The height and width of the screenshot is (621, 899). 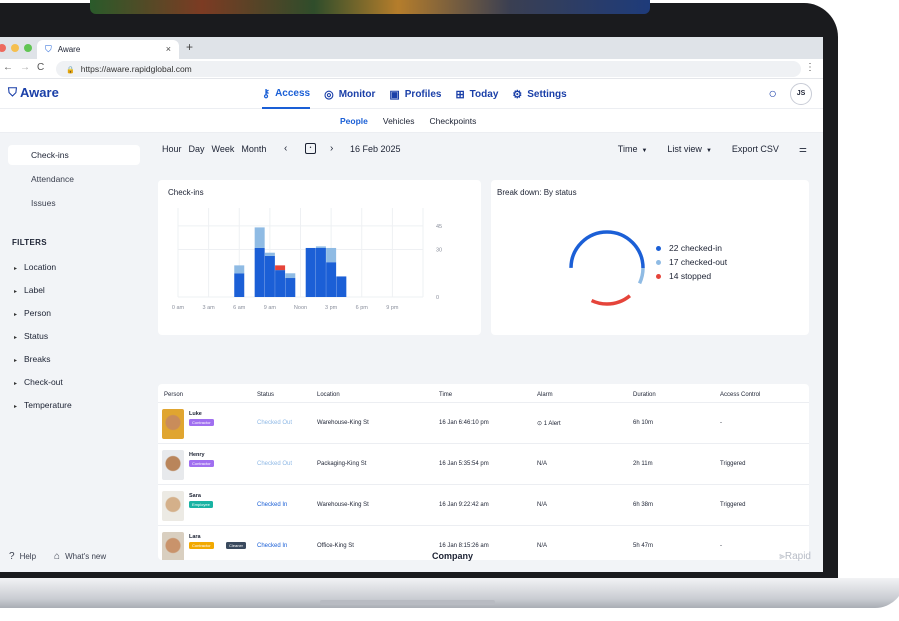 What do you see at coordinates (428, 69) in the screenshot?
I see `address-field: 🔒 https://aware.rapidglobal.com` at bounding box center [428, 69].